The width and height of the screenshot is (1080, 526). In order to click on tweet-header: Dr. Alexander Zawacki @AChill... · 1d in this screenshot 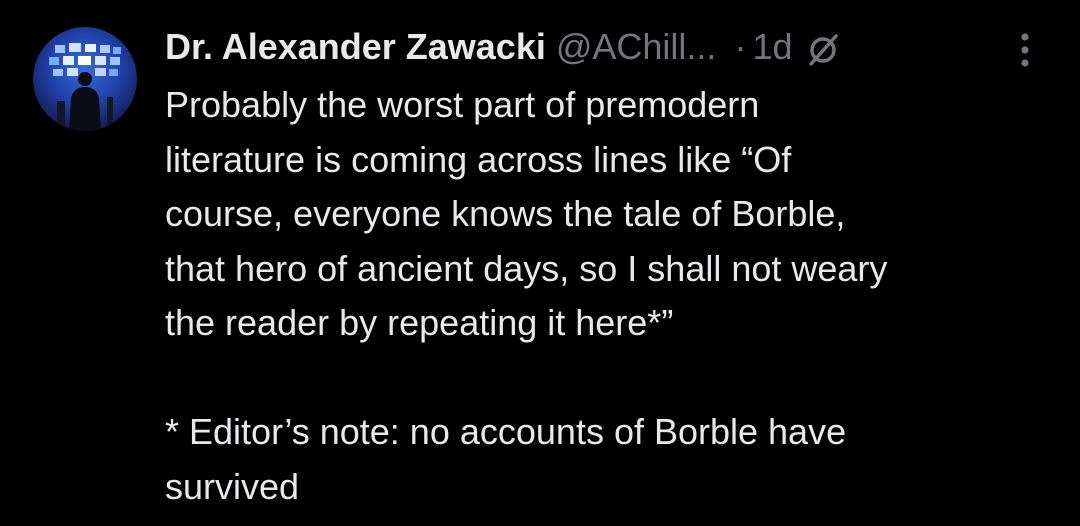, I will do `click(502, 47)`.